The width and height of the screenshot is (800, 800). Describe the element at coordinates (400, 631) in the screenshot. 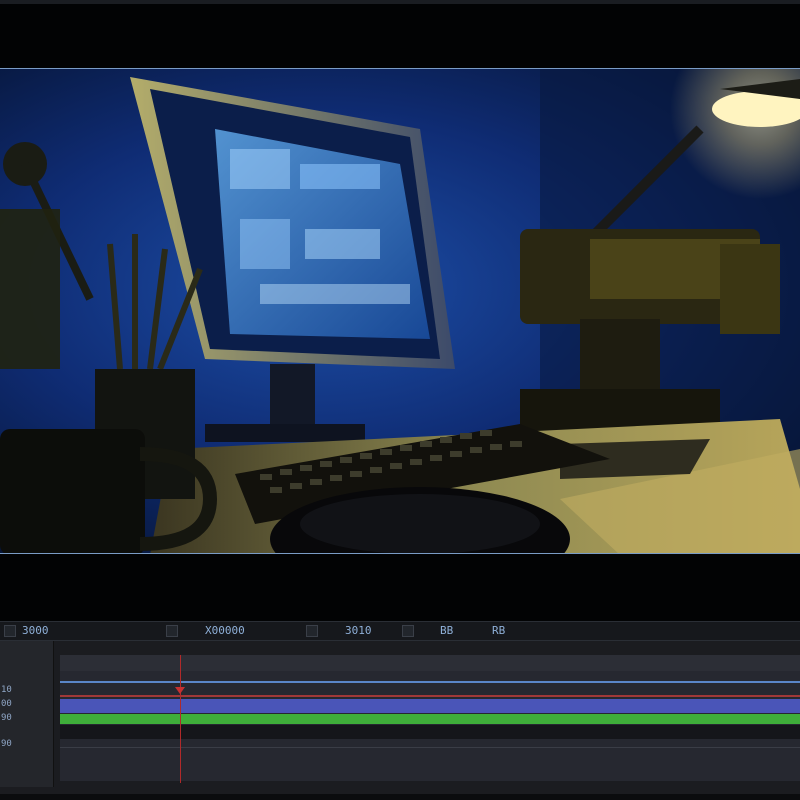

I see `timeline-toolbar: 3000 X00000 3010 BB RB` at that location.